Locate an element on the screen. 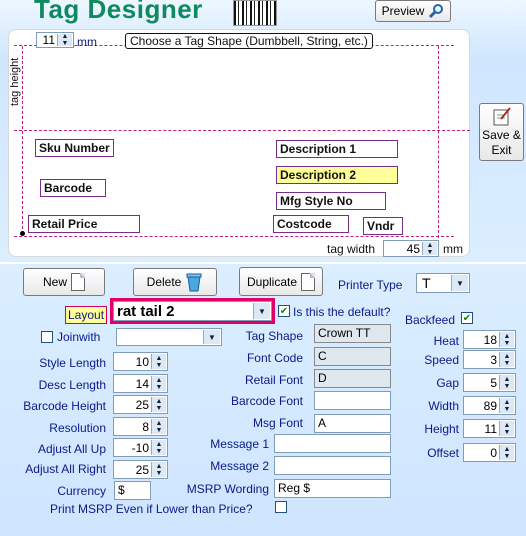 Image resolution: width=526 pixels, height=536 pixels. joinwith-checkbox is located at coordinates (47, 337).